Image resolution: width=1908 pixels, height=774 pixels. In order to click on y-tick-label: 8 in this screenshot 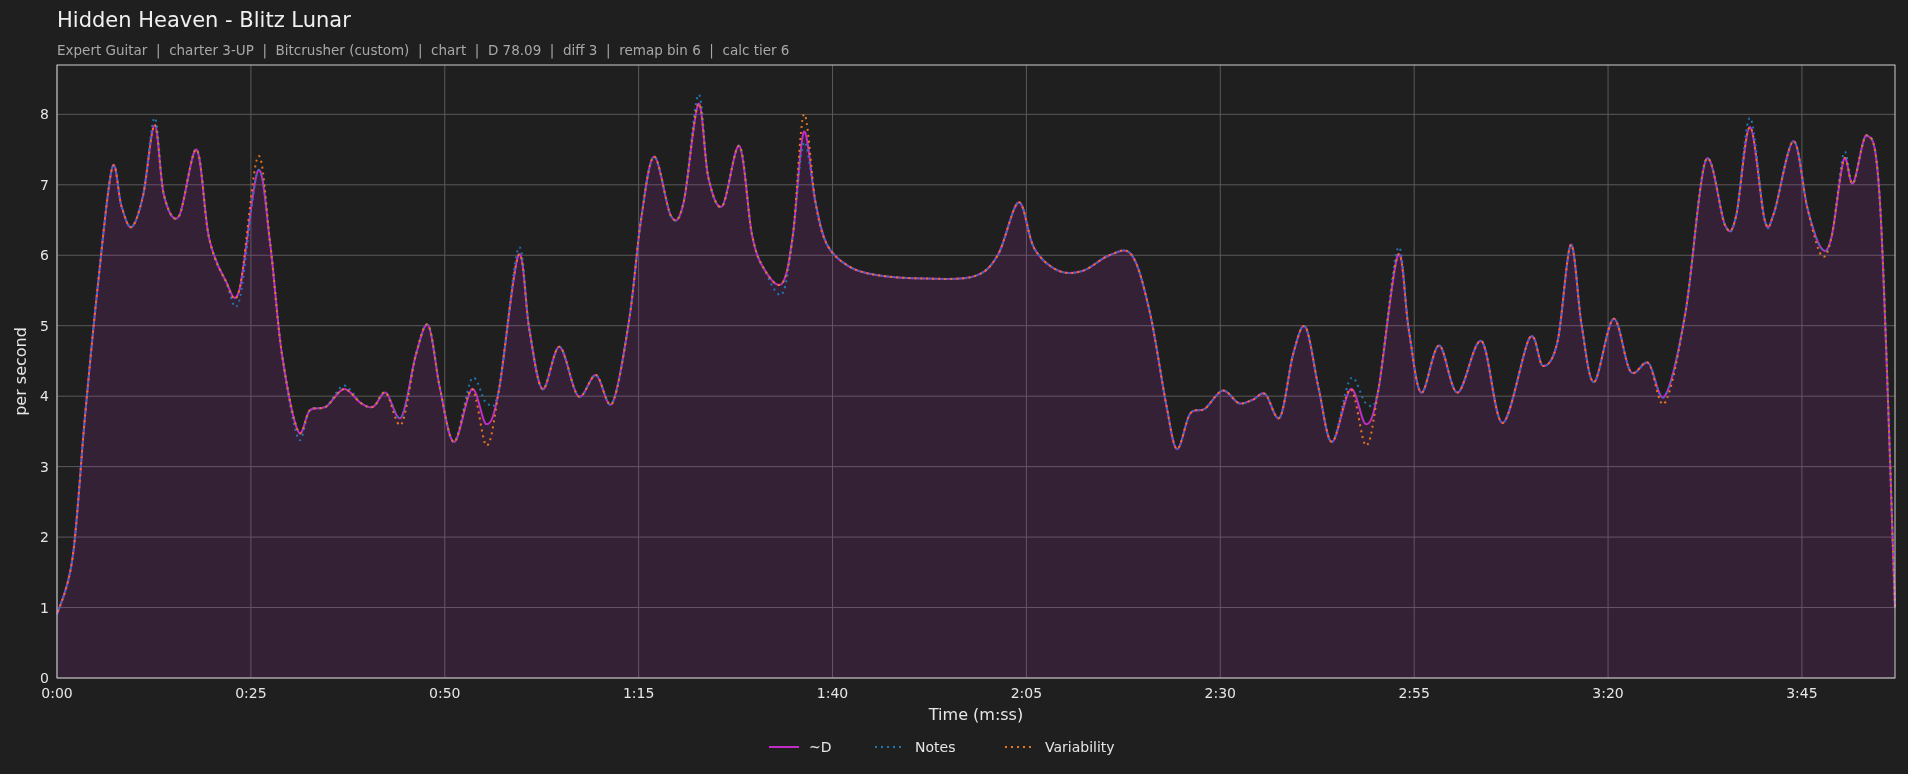, I will do `click(44, 114)`.